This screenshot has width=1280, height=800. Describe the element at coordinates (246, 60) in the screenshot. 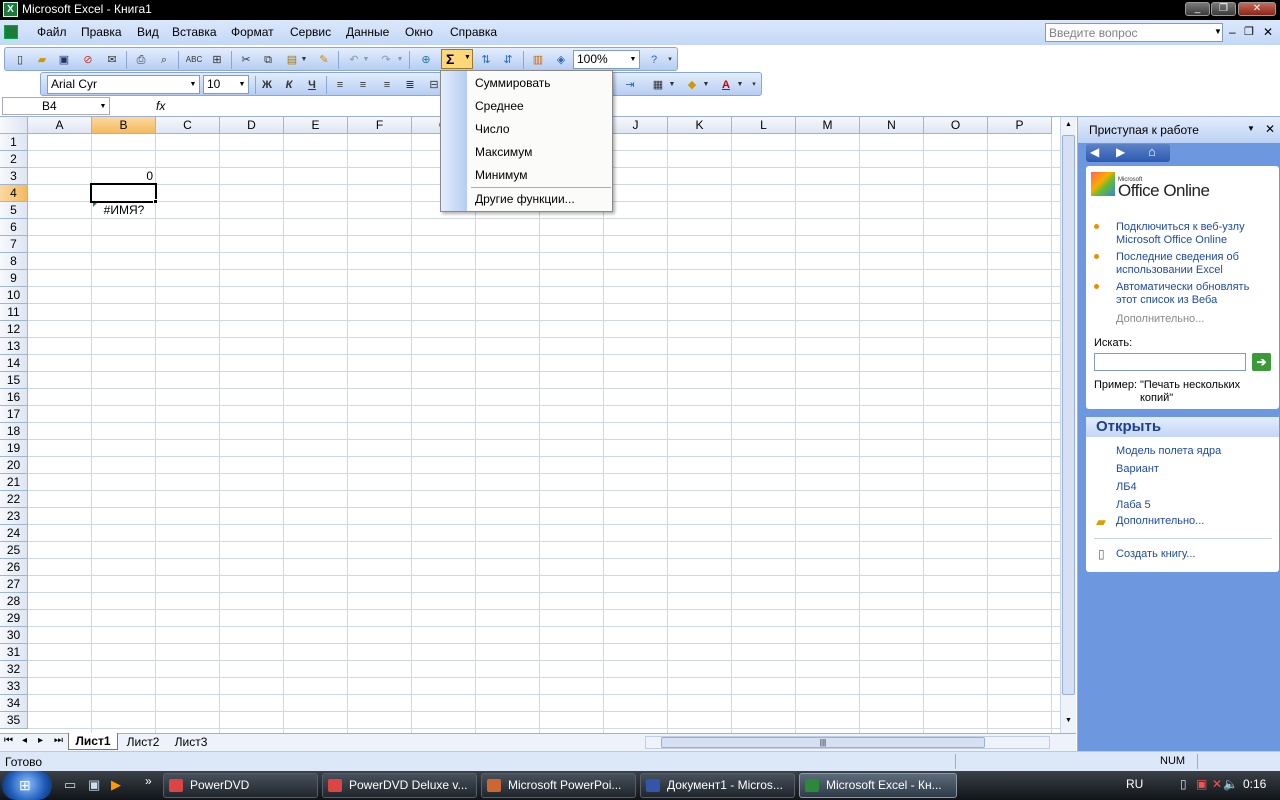

I see `cut-icon: ✂` at that location.